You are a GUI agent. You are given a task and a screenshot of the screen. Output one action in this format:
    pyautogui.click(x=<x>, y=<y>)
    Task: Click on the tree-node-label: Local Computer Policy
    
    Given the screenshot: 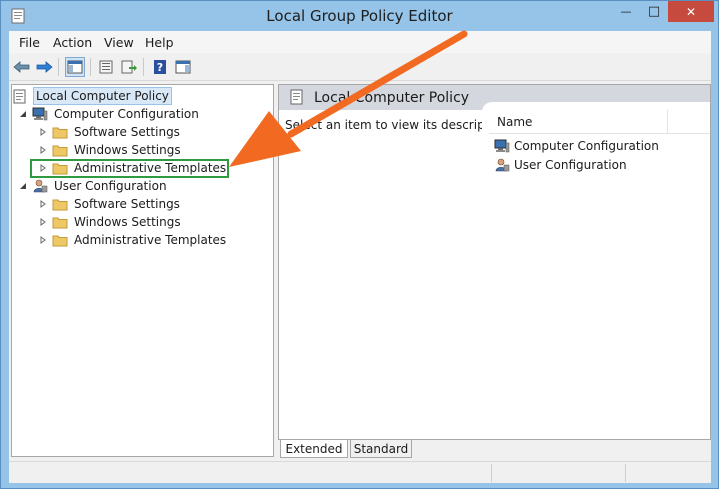 What is the action you would take?
    pyautogui.click(x=102, y=96)
    